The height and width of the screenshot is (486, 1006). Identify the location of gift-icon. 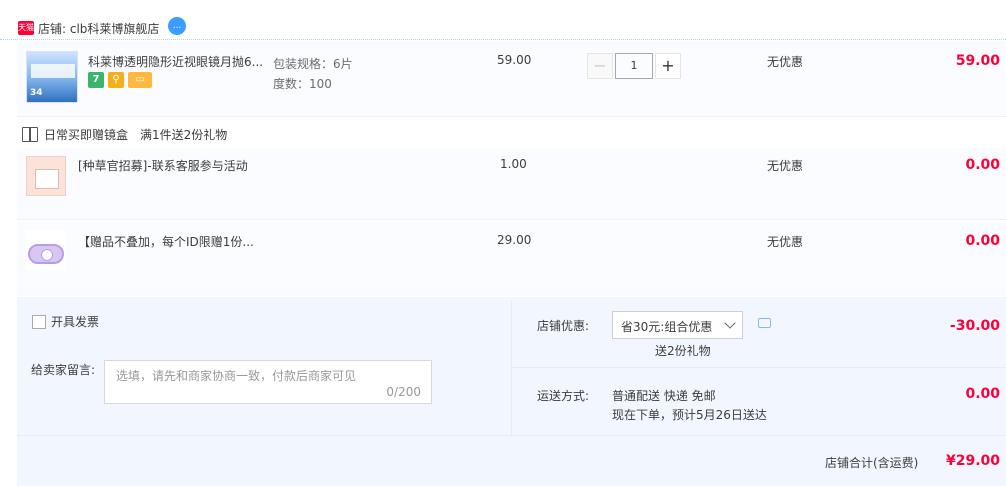
(30, 134).